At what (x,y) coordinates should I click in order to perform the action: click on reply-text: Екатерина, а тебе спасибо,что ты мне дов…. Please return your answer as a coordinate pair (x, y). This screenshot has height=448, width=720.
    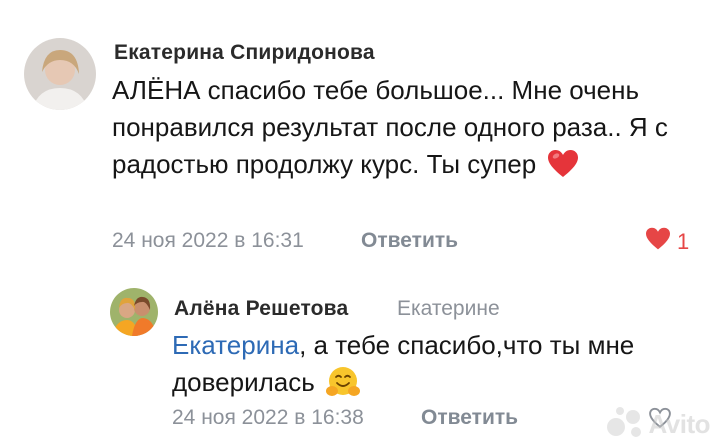
    Looking at the image, I should click on (432, 367).